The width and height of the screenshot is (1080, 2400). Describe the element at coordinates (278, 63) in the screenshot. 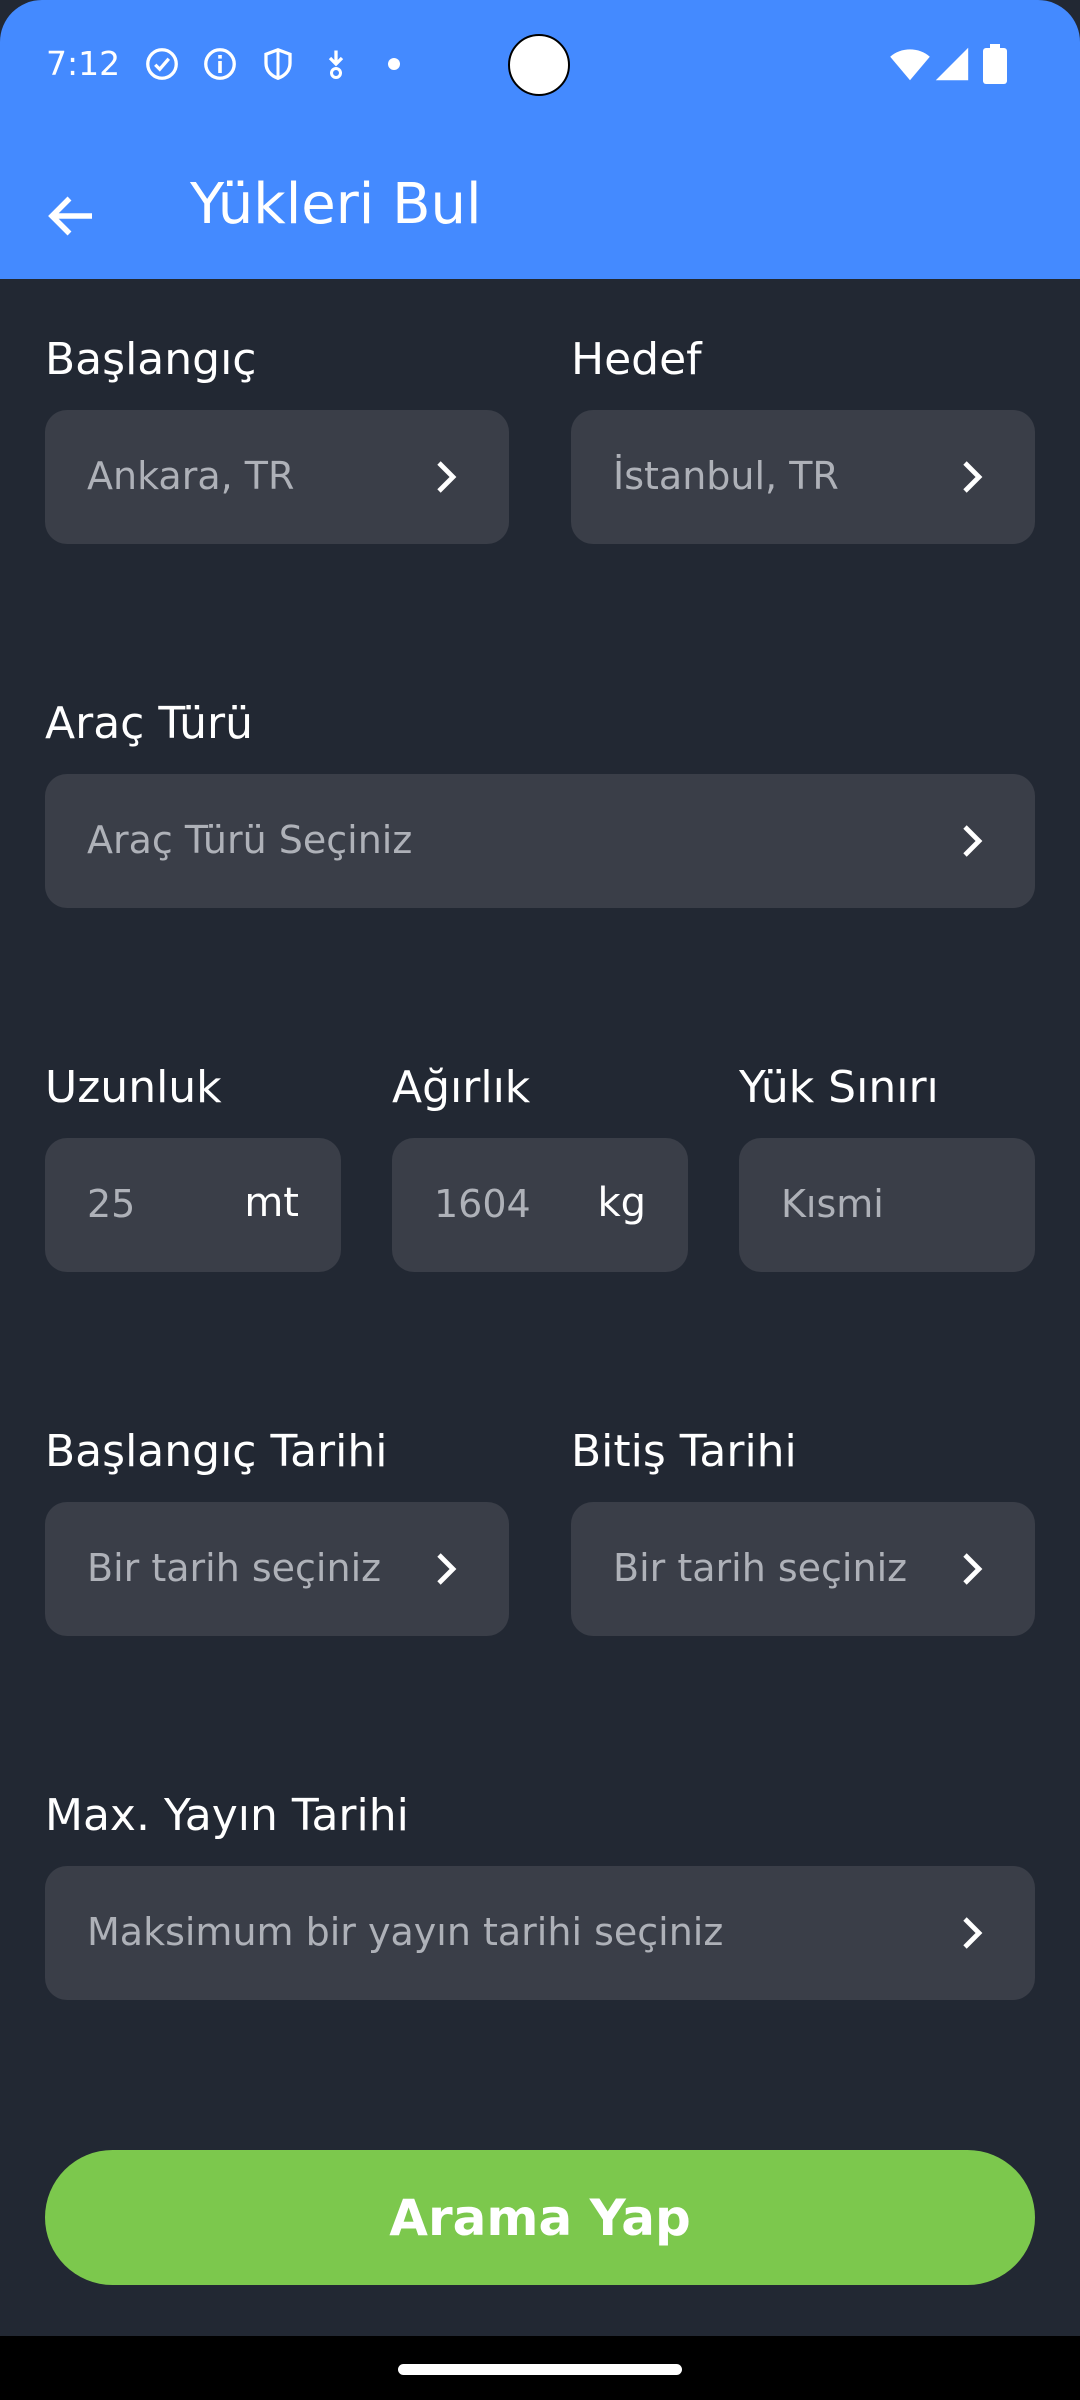

I see `shield-icon` at that location.